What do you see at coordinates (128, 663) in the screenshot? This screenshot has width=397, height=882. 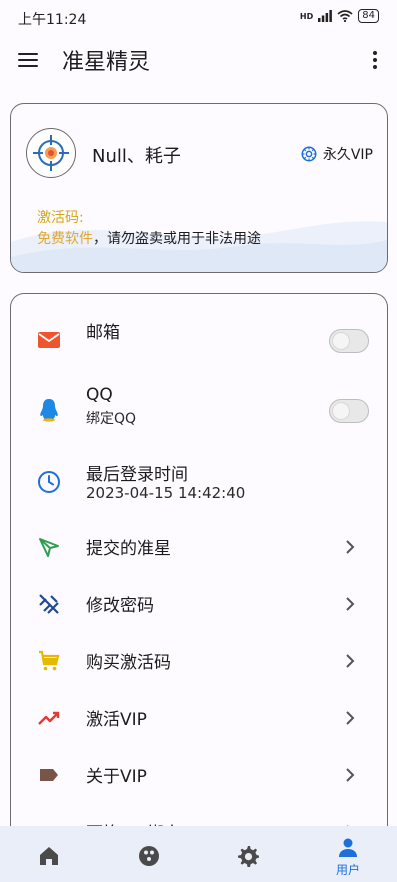 I see `list-item-label: 购买激活码` at bounding box center [128, 663].